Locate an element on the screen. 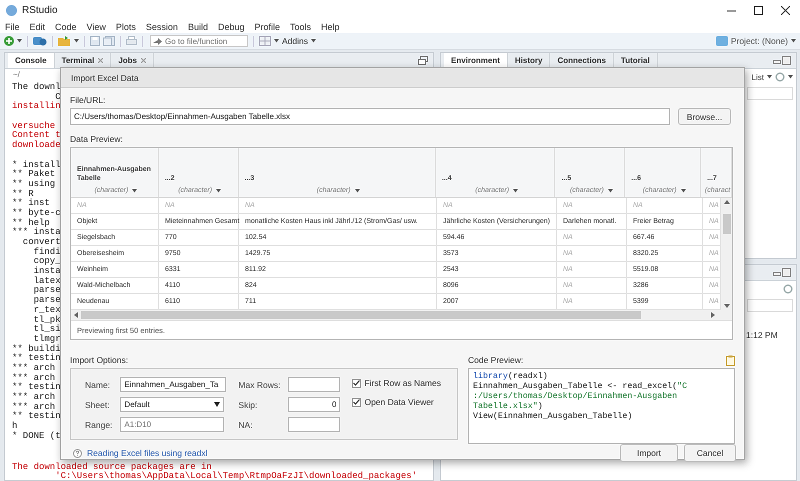  print-icon is located at coordinates (131, 41).